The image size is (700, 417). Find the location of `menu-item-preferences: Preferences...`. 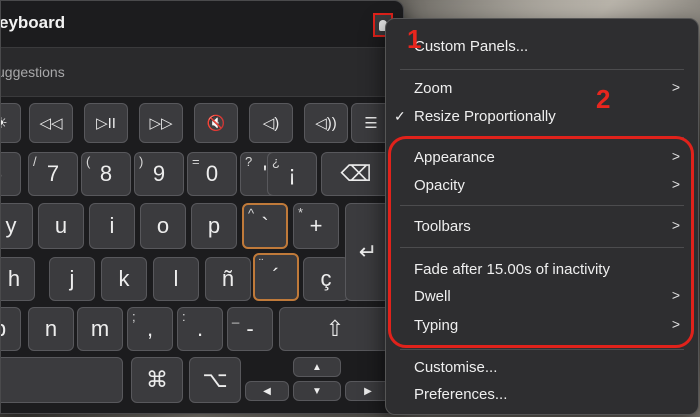

menu-item-preferences: Preferences... is located at coordinates (549, 394).